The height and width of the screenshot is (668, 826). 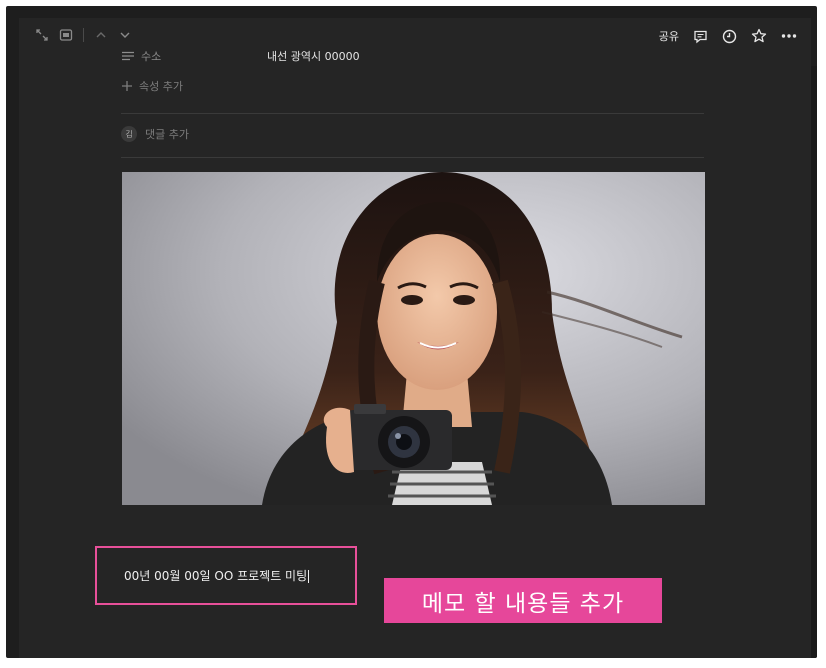 What do you see at coordinates (789, 36) in the screenshot?
I see `more-icon` at bounding box center [789, 36].